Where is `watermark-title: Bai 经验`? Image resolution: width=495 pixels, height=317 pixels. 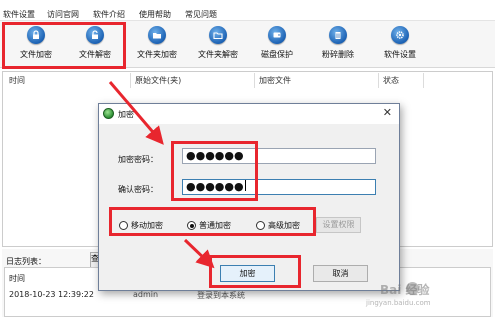 watermark-title: Bai 经验 is located at coordinates (405, 290).